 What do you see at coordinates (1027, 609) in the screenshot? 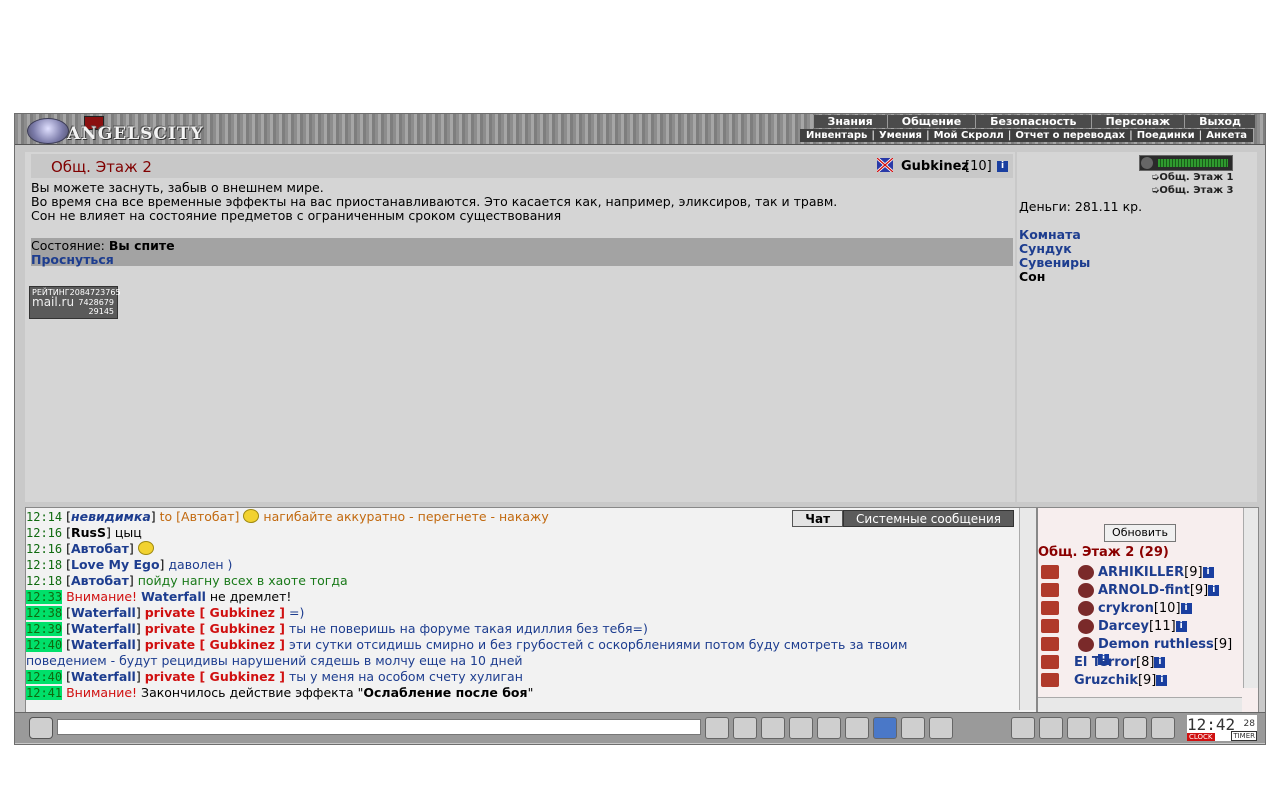
I see `chat-scrollbar` at bounding box center [1027, 609].